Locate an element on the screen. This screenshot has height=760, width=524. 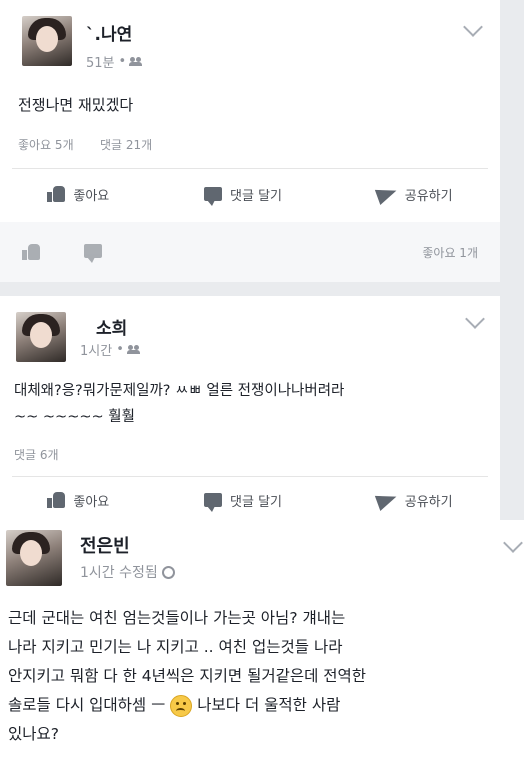
post-time: 51분 is located at coordinates (100, 61).